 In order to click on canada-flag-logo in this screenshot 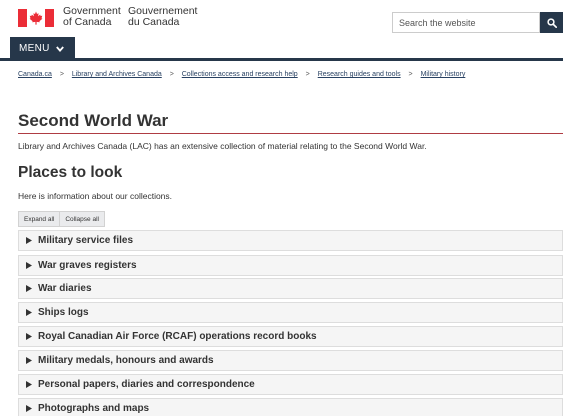, I will do `click(36, 18)`.